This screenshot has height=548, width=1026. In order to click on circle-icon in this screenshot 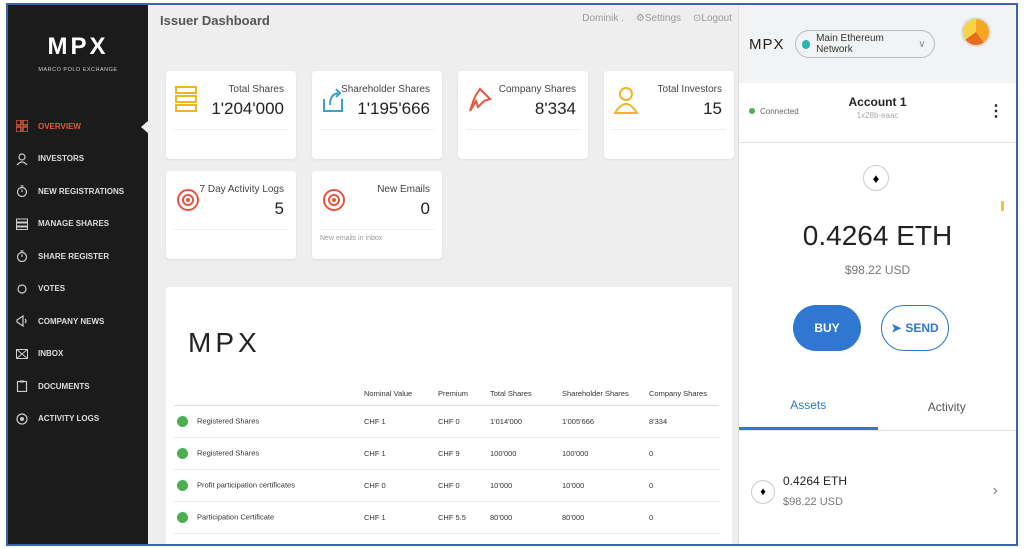, I will do `click(22, 289)`.